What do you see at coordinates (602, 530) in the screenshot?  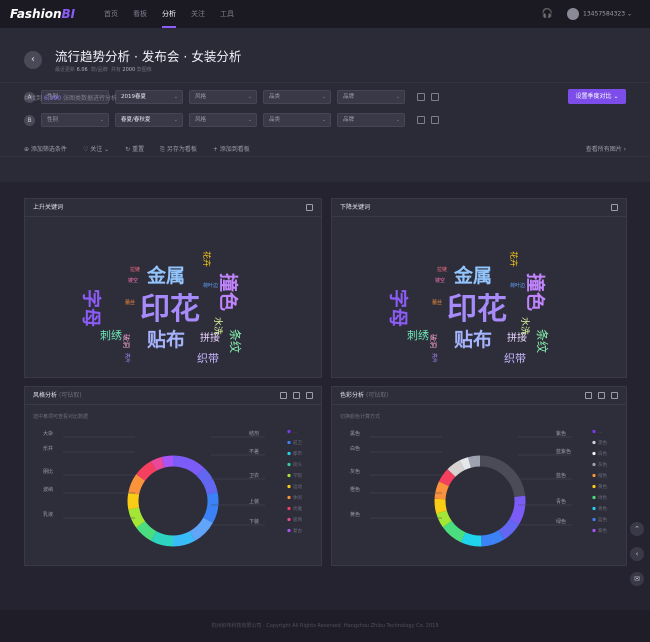 I see `legend-item: 紫色` at bounding box center [602, 530].